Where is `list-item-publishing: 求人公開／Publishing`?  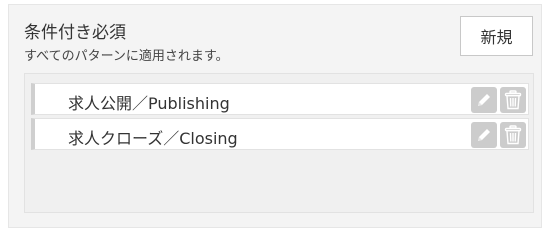 list-item-publishing: 求人公開／Publishing is located at coordinates (280, 99).